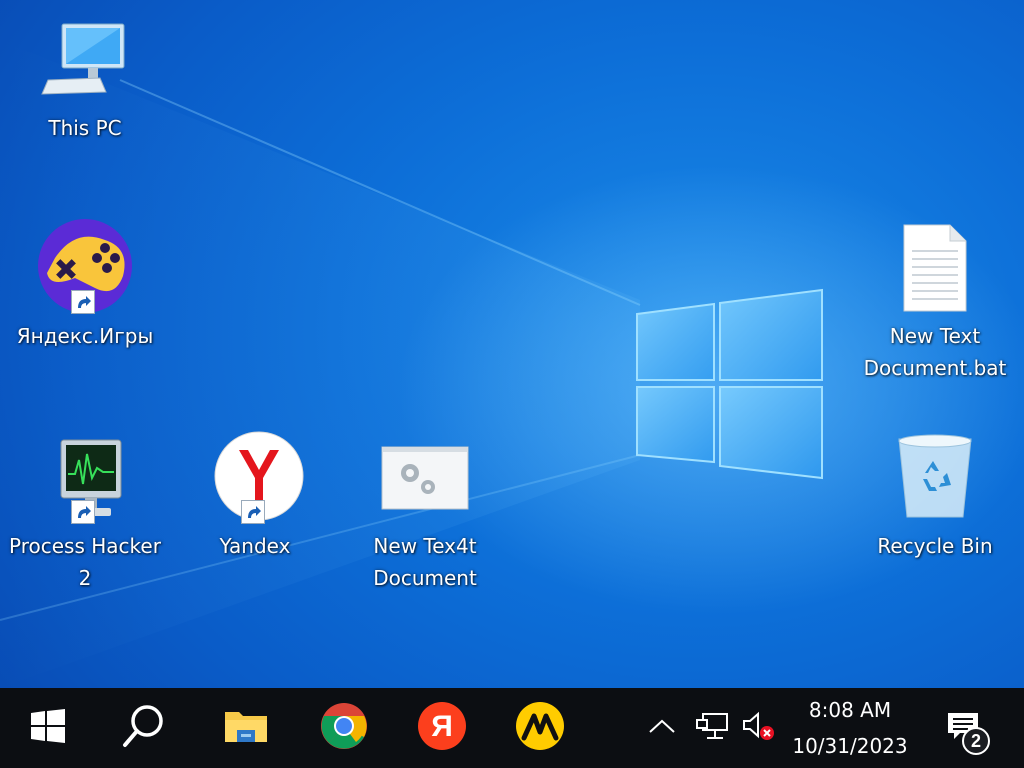 Image resolution: width=1024 pixels, height=768 pixels. I want to click on clock-date: 10/31/2023, so click(850, 746).